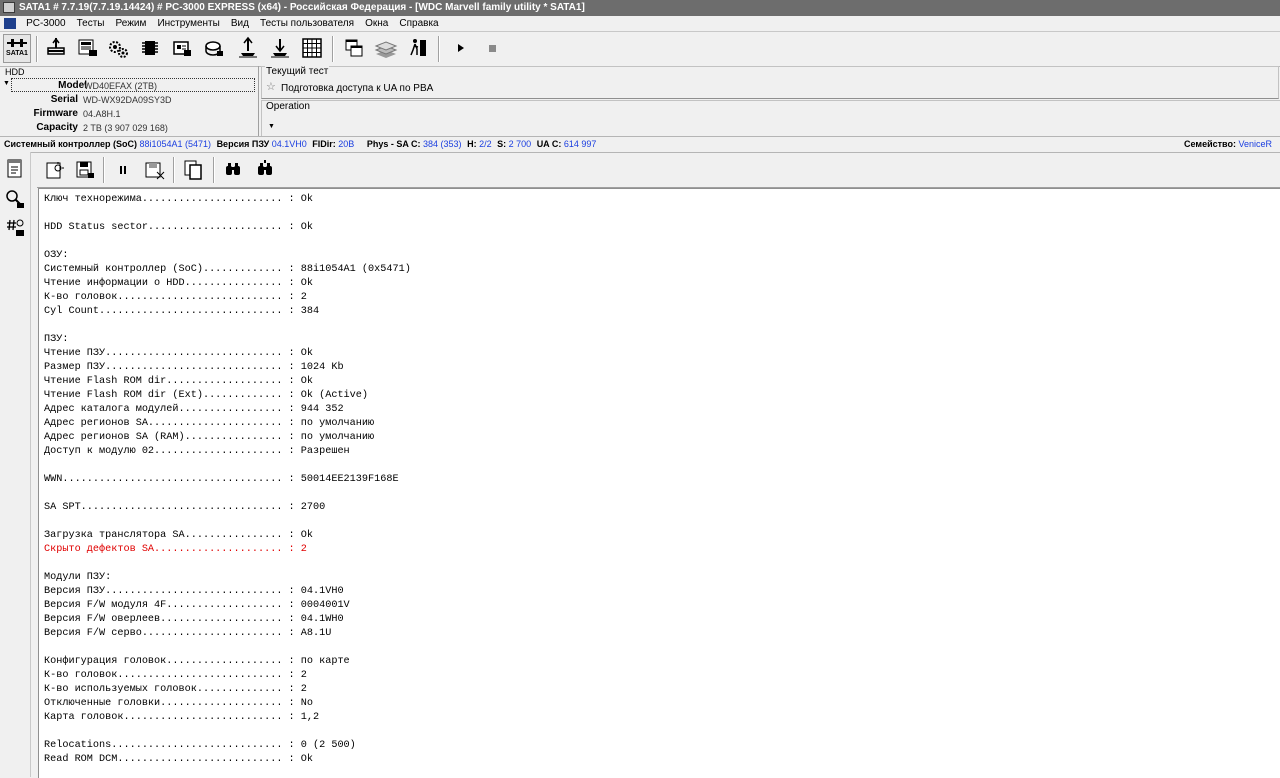 The width and height of the screenshot is (1280, 778). I want to click on disk-icon, so click(214, 48).